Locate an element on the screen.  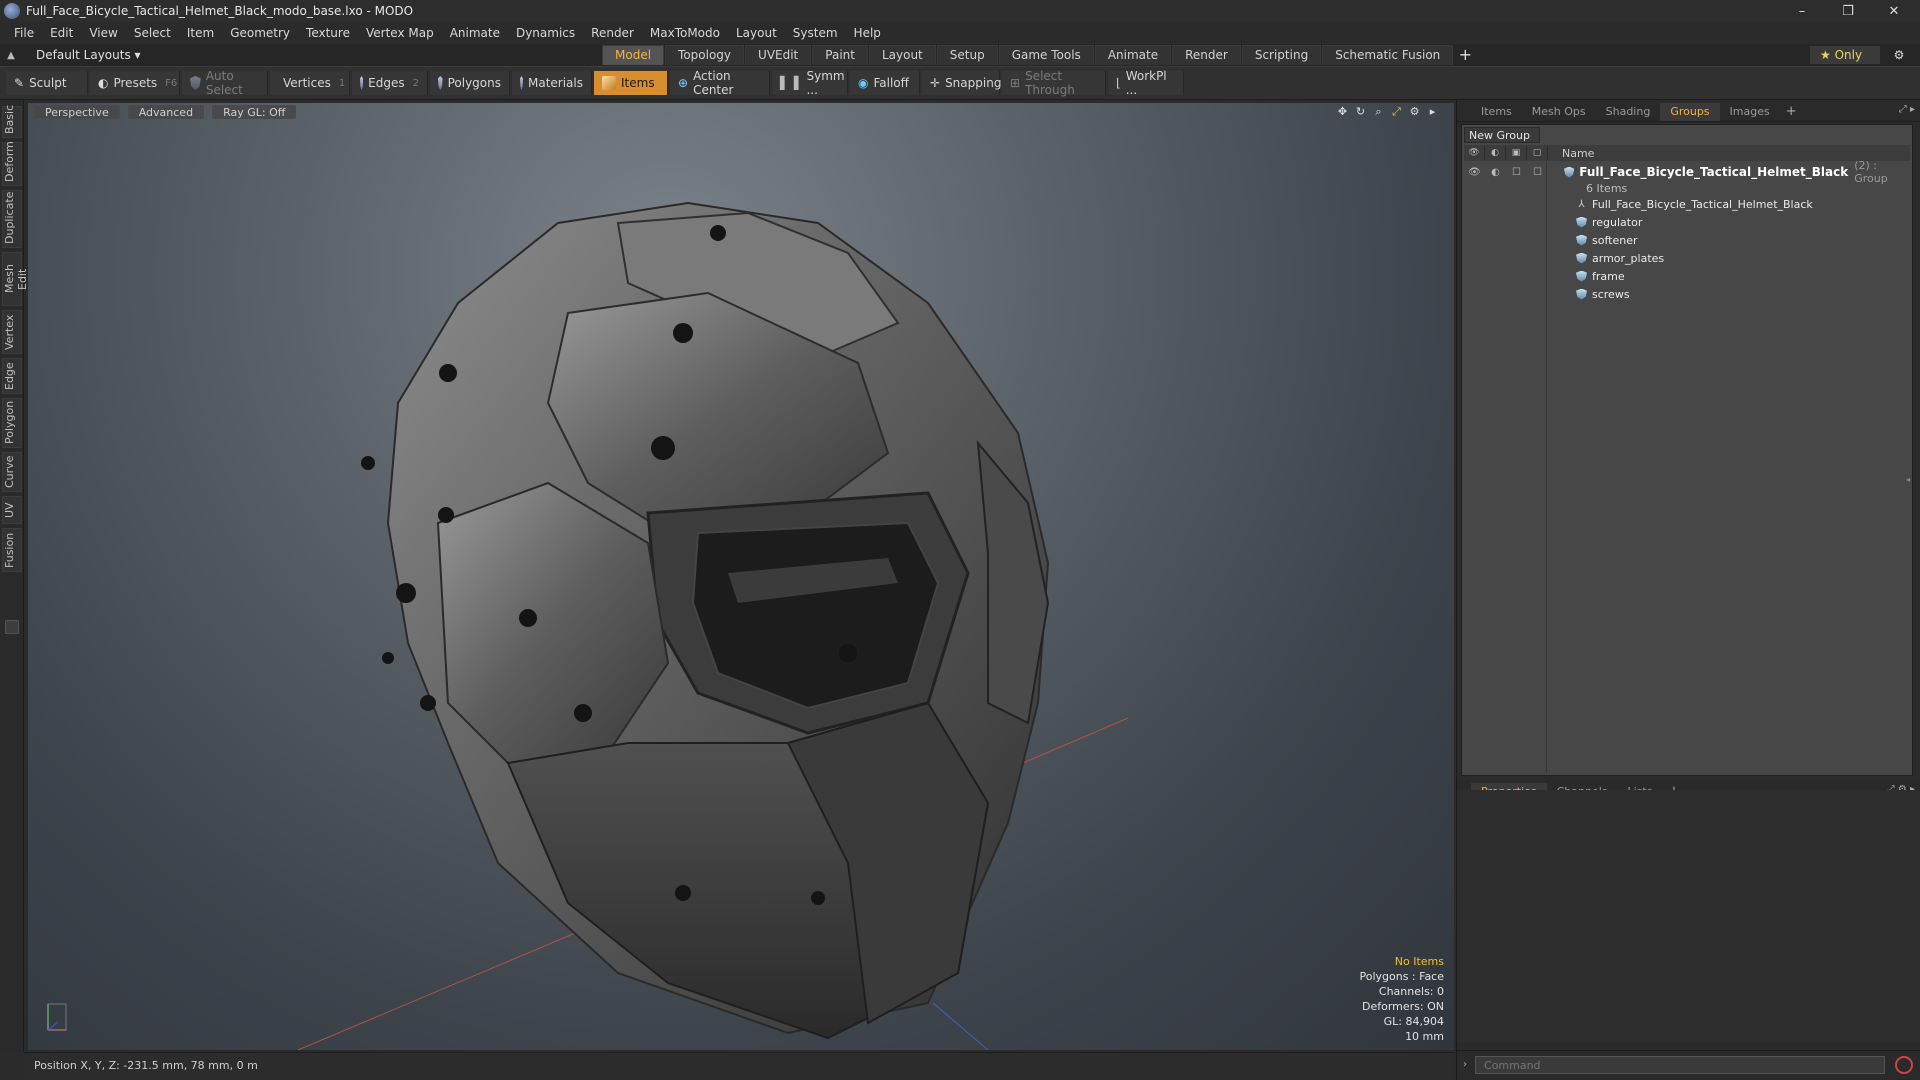
menu-file: File is located at coordinates (24, 33).